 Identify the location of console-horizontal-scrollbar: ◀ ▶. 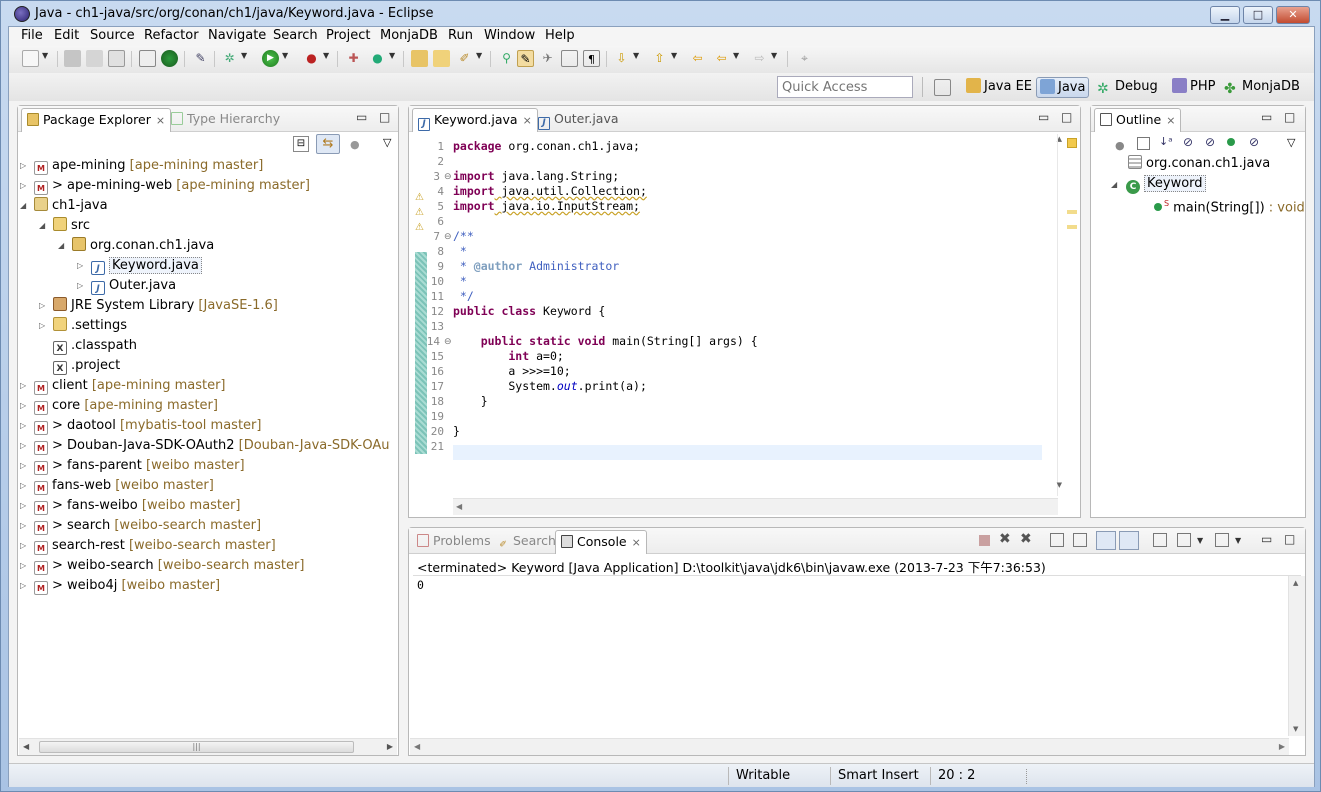
(849, 746).